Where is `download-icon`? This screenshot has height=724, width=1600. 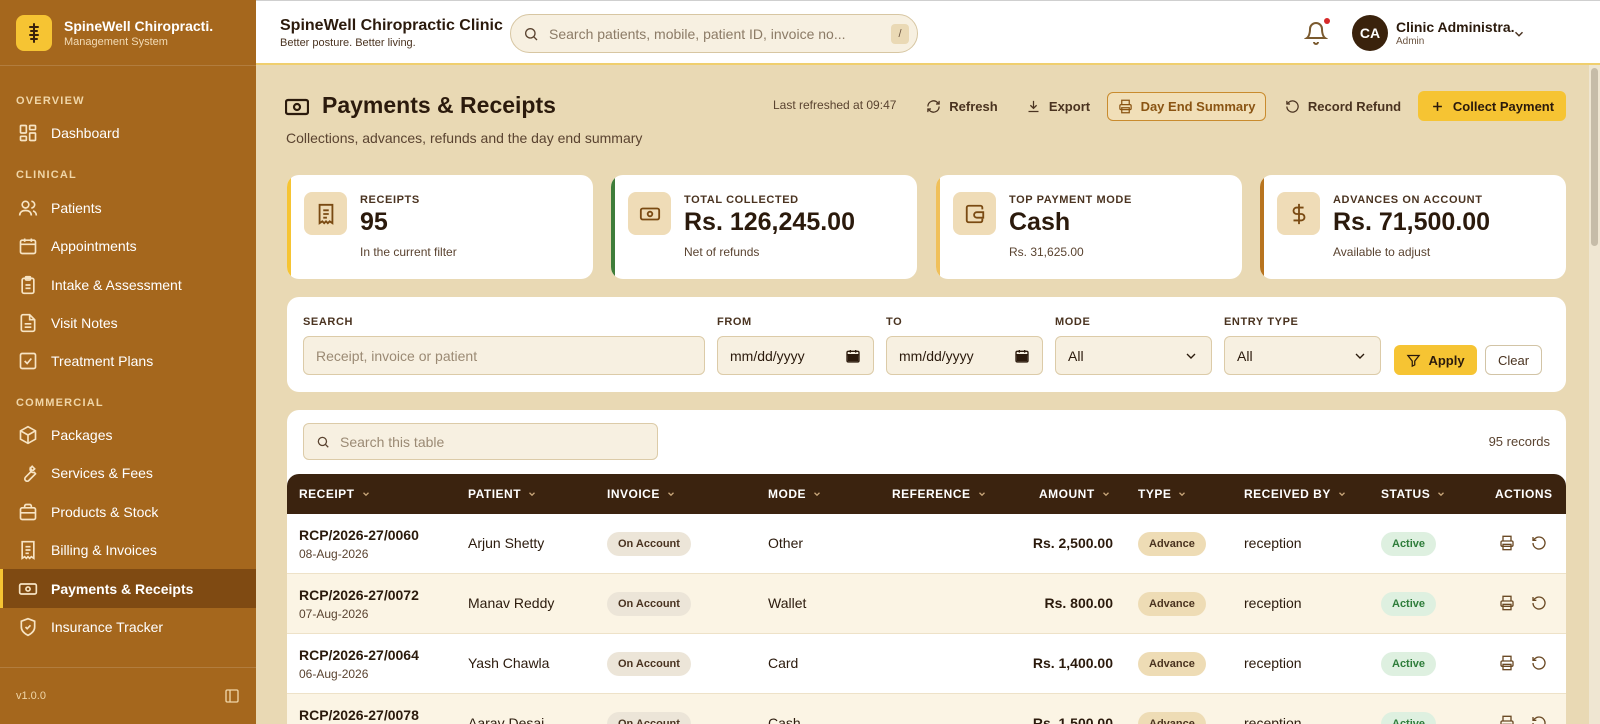 download-icon is located at coordinates (1033, 106).